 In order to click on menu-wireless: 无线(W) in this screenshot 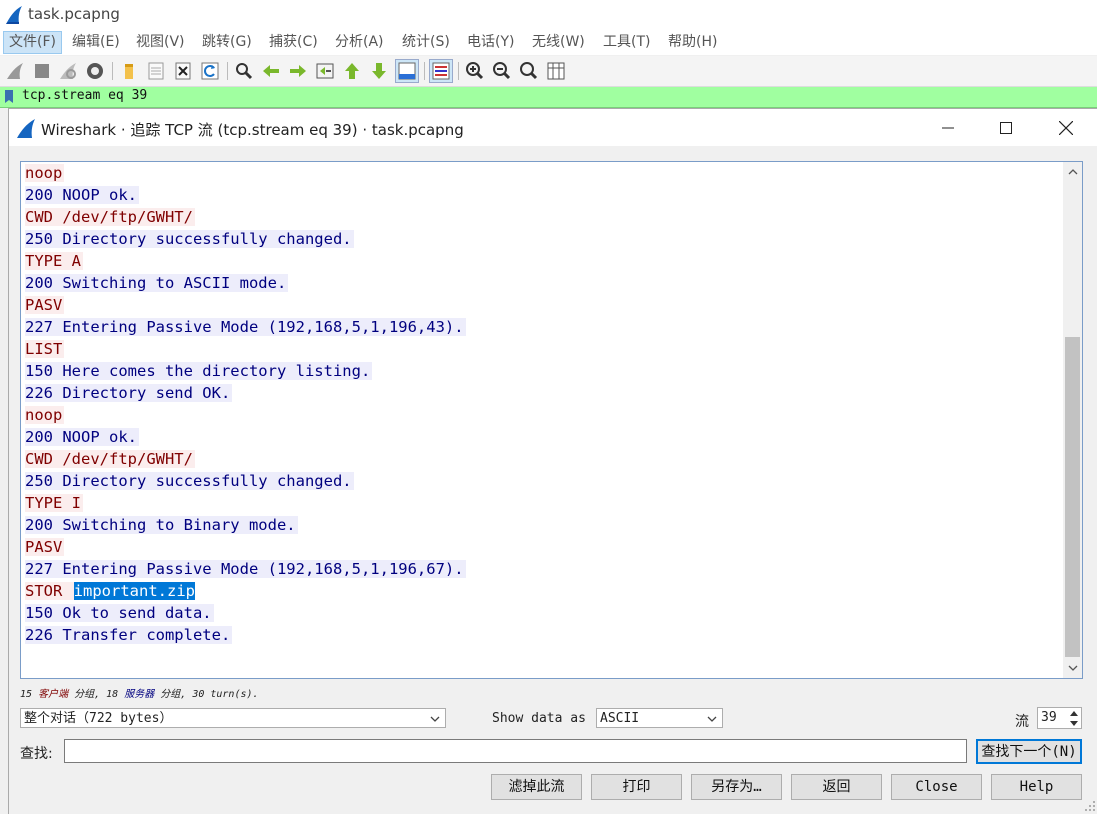, I will do `click(558, 42)`.